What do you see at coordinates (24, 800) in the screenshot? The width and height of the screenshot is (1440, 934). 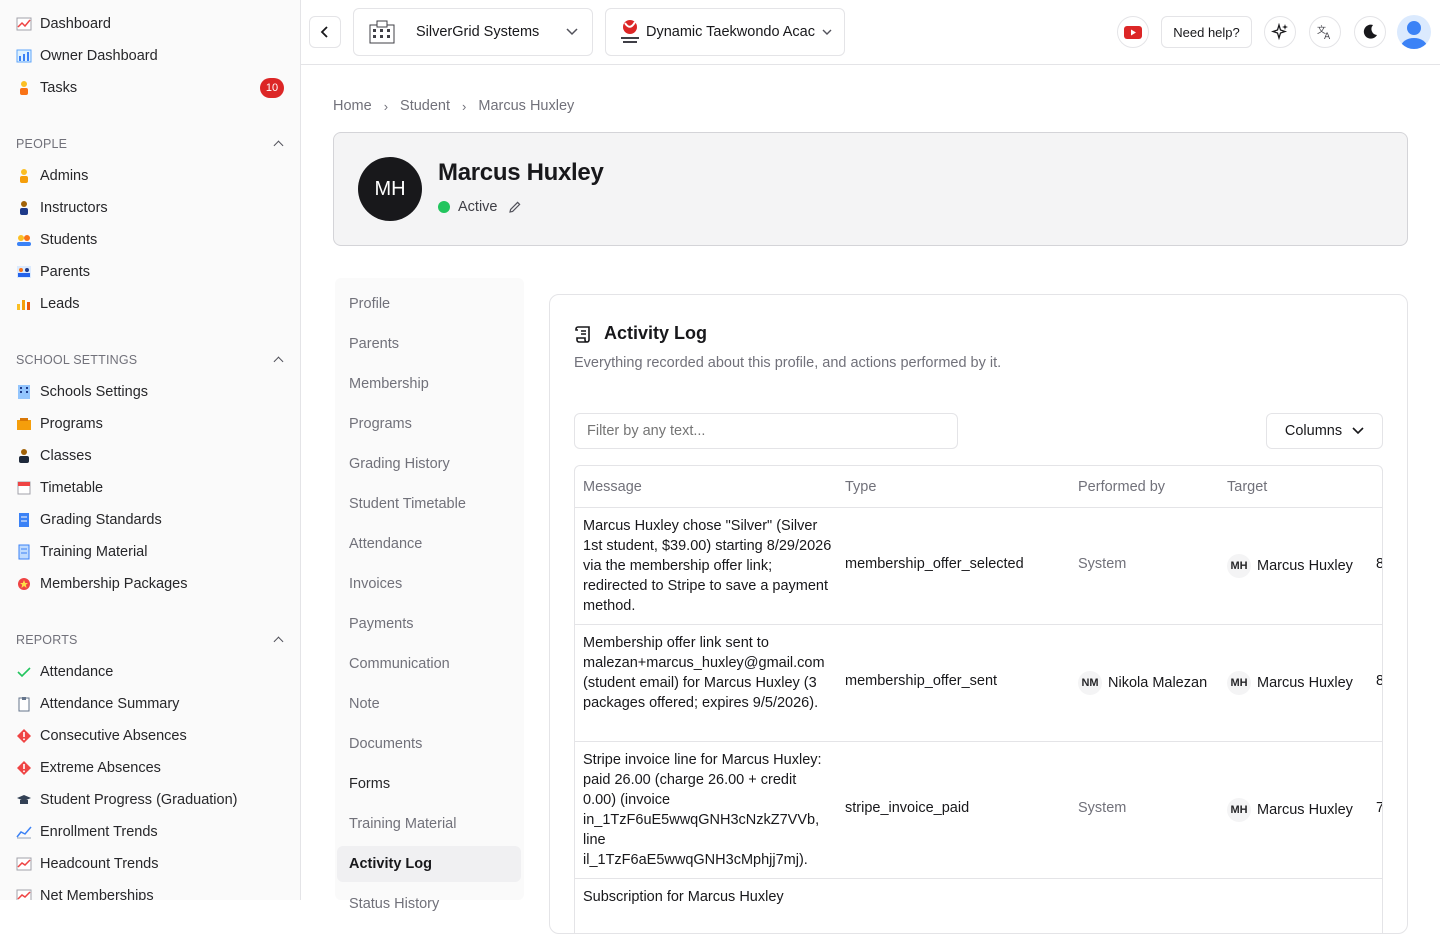 I see `graduation-cap-icon` at bounding box center [24, 800].